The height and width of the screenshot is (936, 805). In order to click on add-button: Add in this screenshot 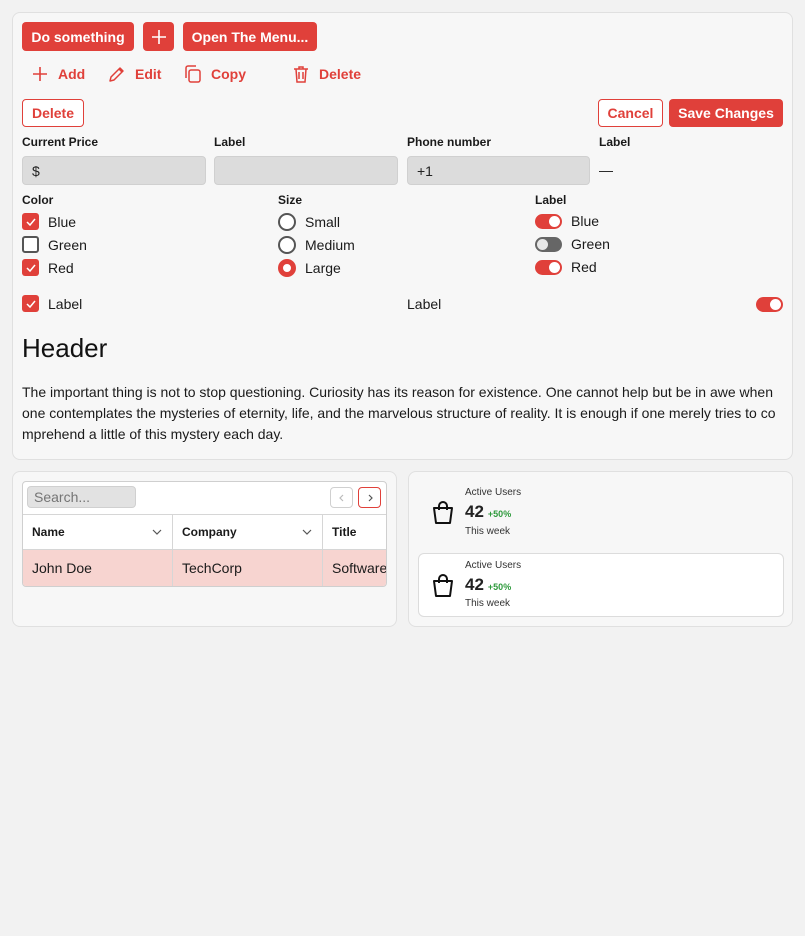, I will do `click(57, 74)`.